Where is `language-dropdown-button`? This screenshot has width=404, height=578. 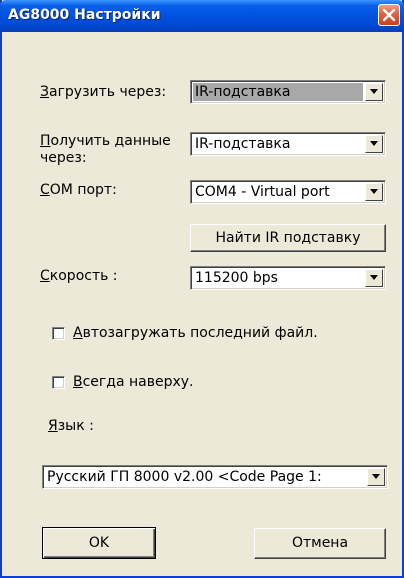 language-dropdown-button is located at coordinates (376, 477).